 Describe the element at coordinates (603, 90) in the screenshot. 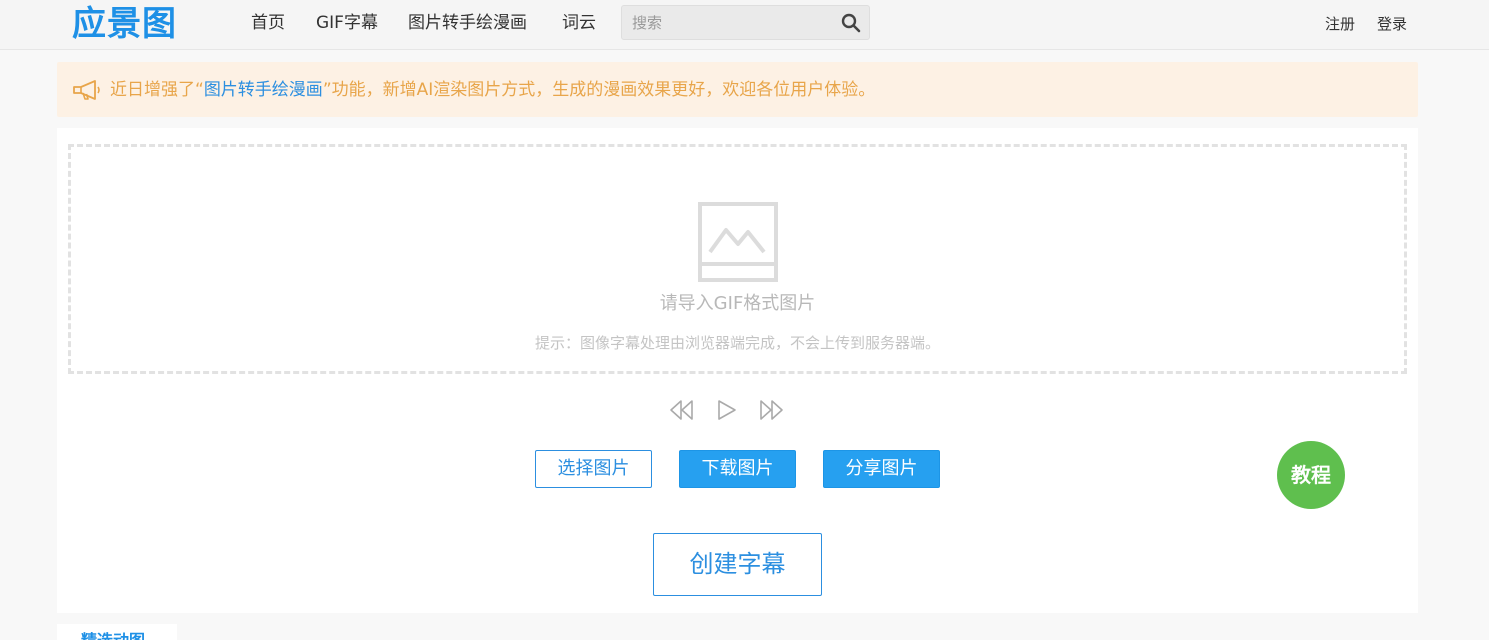

I see `announcement-suffix: 功能，新增AI渲染图片方式，生成的漫画效果更好，欢迎各位用户体验。` at that location.